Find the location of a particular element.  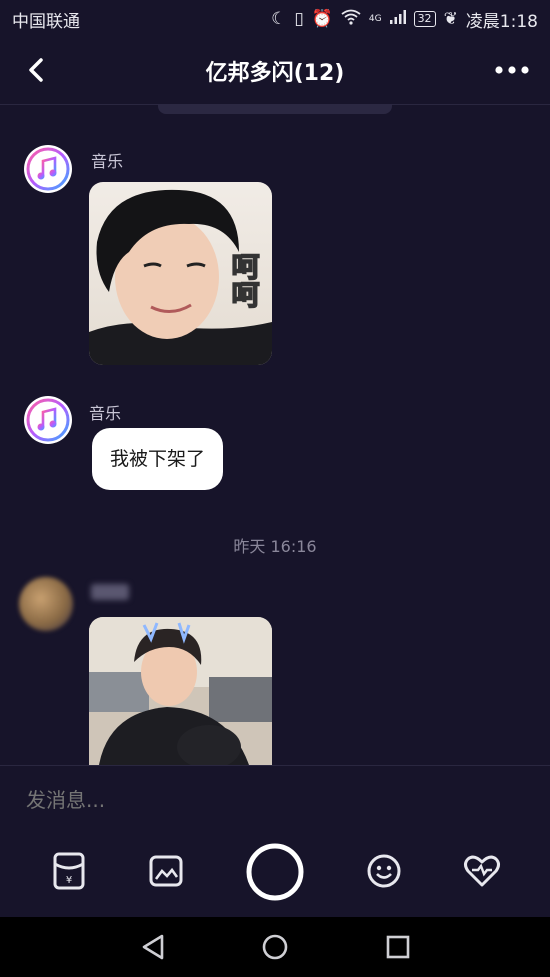

red-packet-icon: ¥ is located at coordinates (69, 871).